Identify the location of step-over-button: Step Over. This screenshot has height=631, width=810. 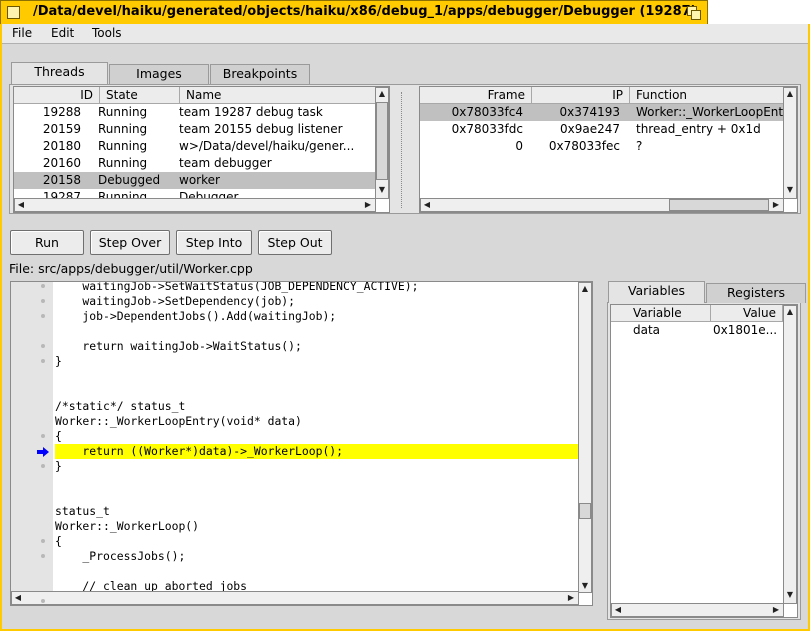
(130, 242).